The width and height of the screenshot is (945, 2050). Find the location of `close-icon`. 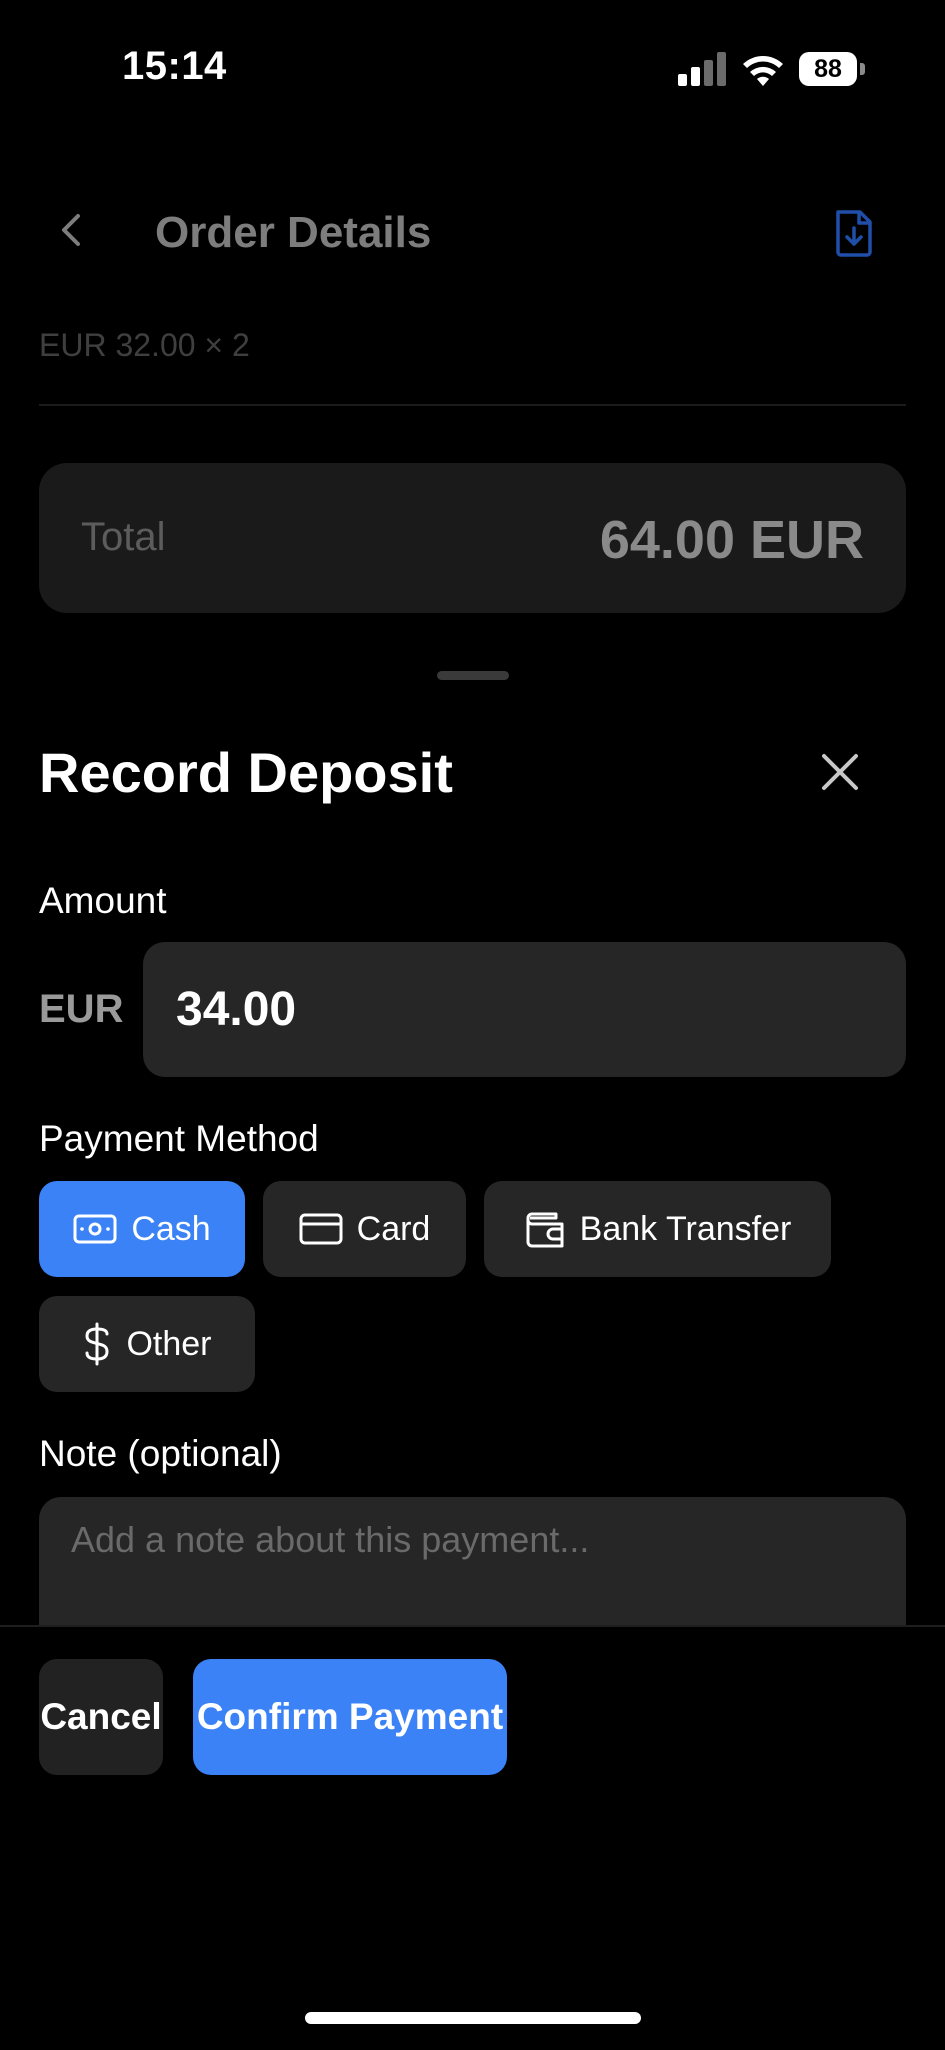

close-icon is located at coordinates (840, 772).